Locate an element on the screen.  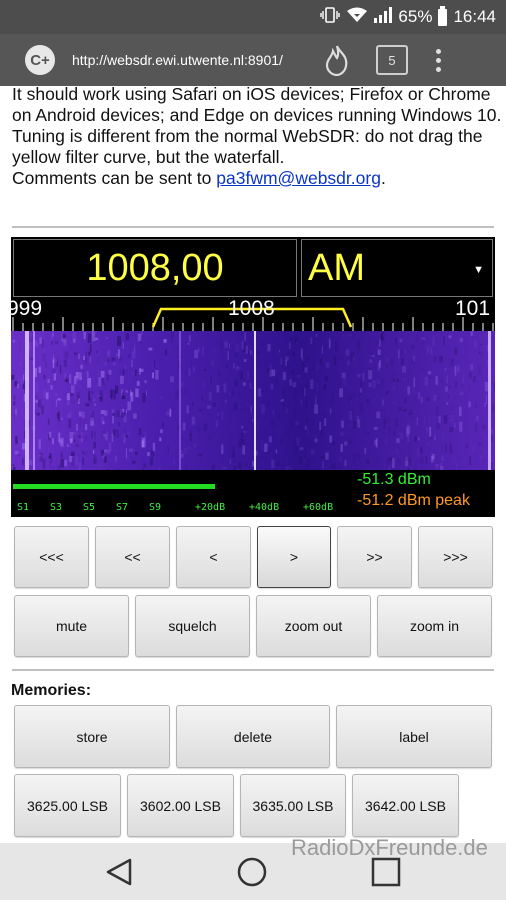
store-button: store is located at coordinates (92, 736).